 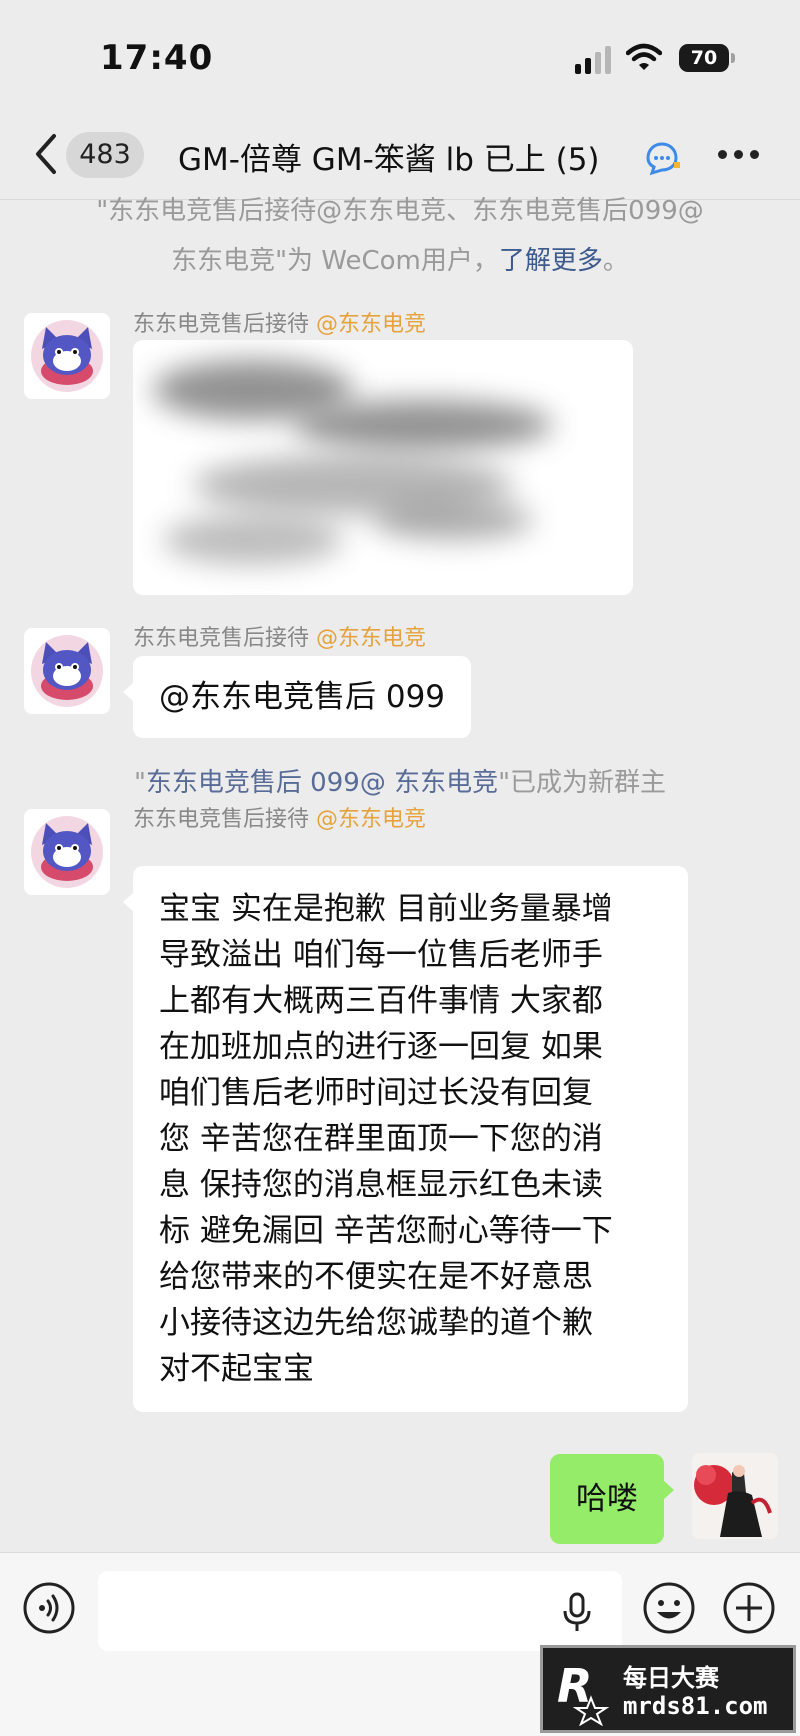 I want to click on message-line: 咱们售后老师时间过长没有回复, so click(x=376, y=1093).